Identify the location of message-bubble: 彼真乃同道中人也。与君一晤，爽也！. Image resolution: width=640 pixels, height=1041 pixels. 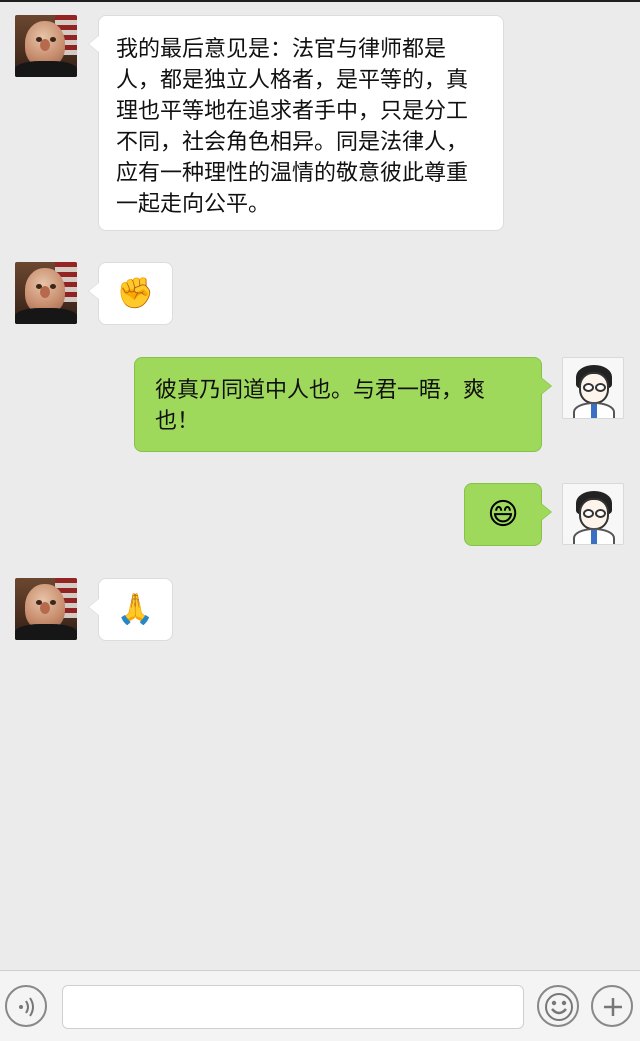
(343, 404).